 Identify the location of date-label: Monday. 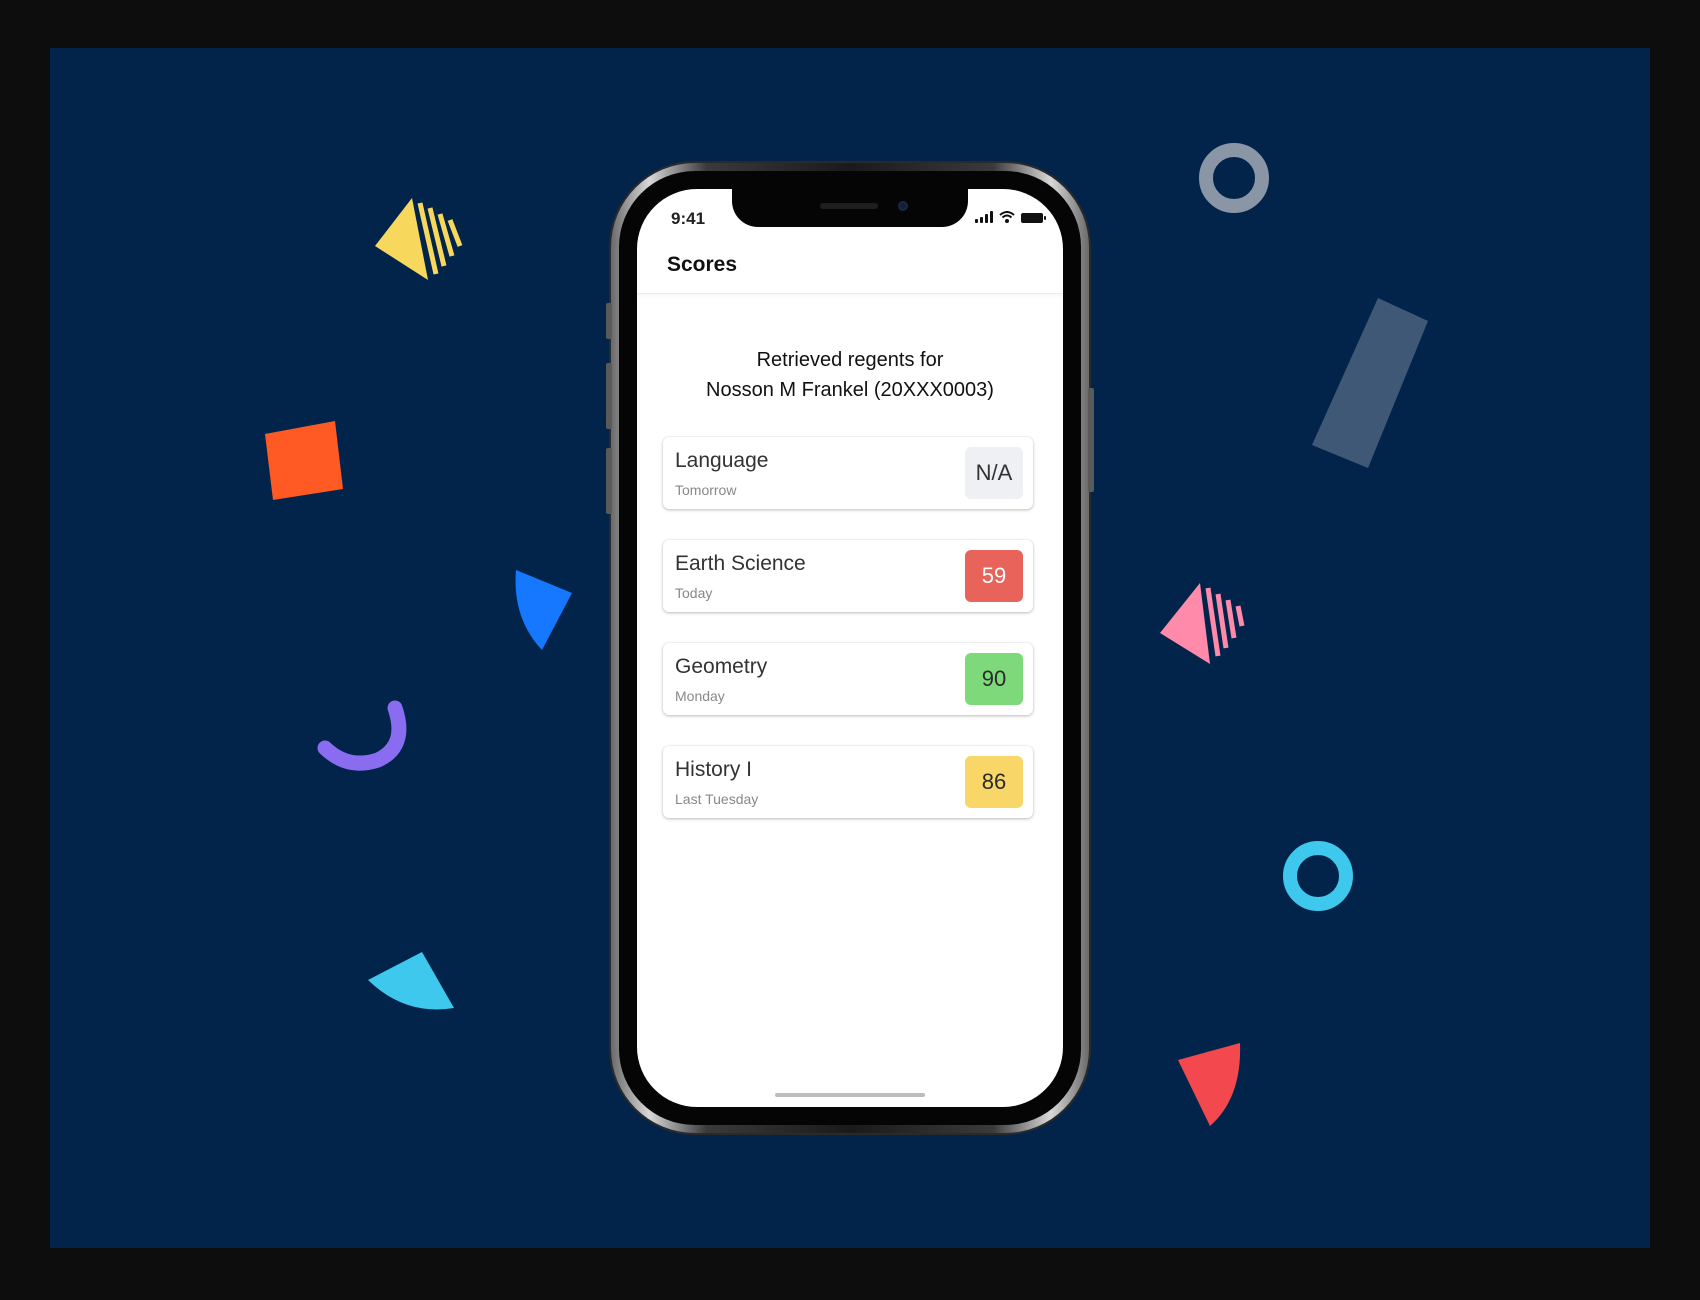
(700, 696).